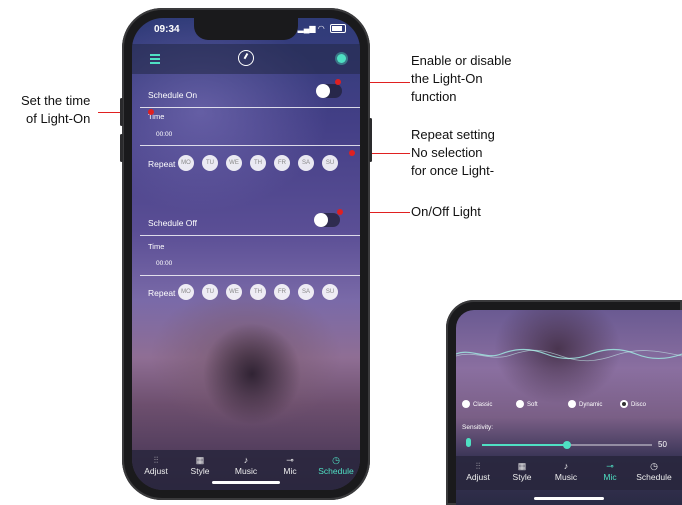 The image size is (682, 505). I want to click on mic-icon: ⊸, so click(290, 460).